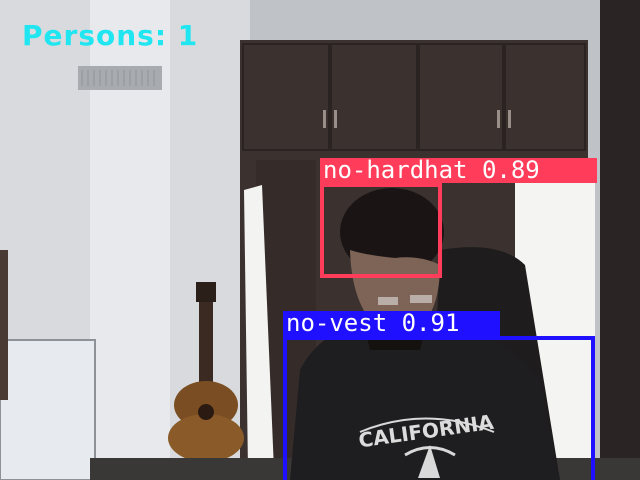 This screenshot has width=640, height=480. I want to click on detection-label-no-vest: no-vest 0.91, so click(391, 323).